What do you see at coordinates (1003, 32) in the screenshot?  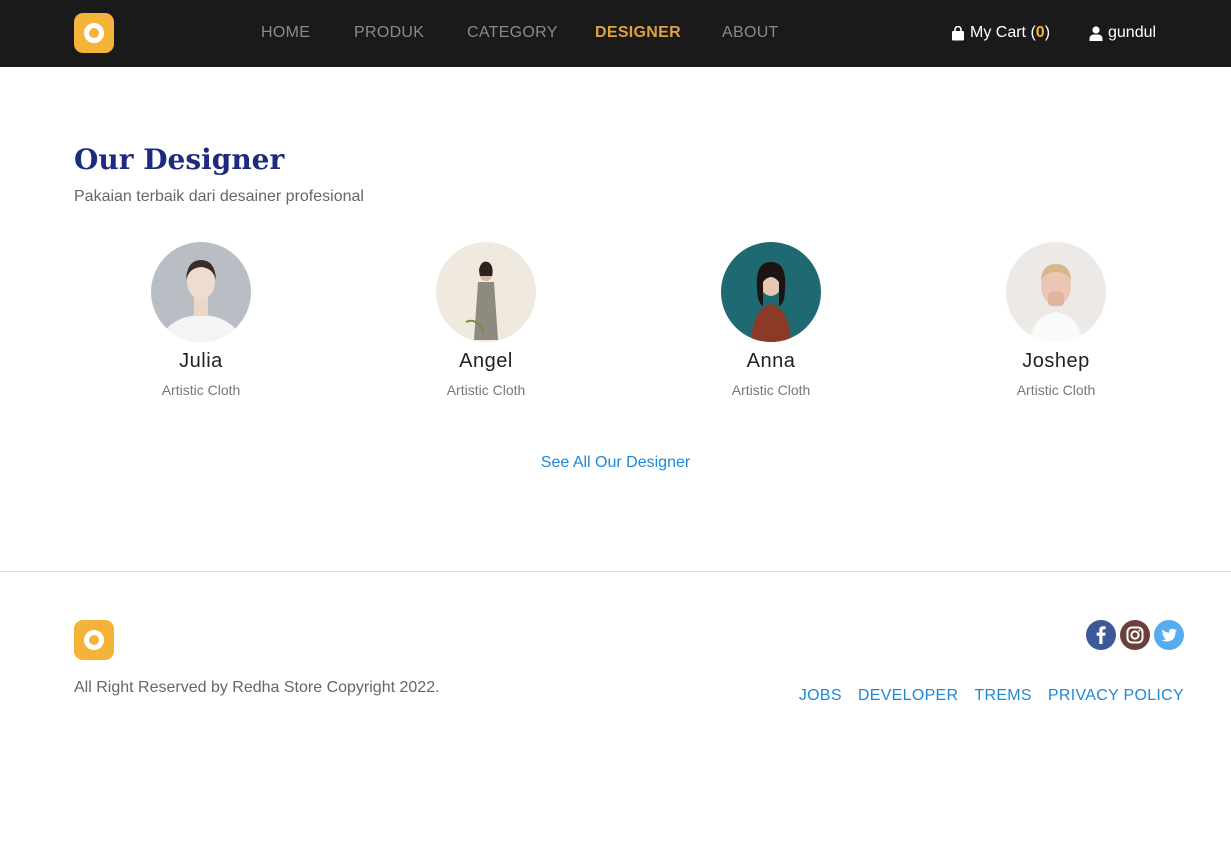 I see `cart-label: My Cart (` at bounding box center [1003, 32].